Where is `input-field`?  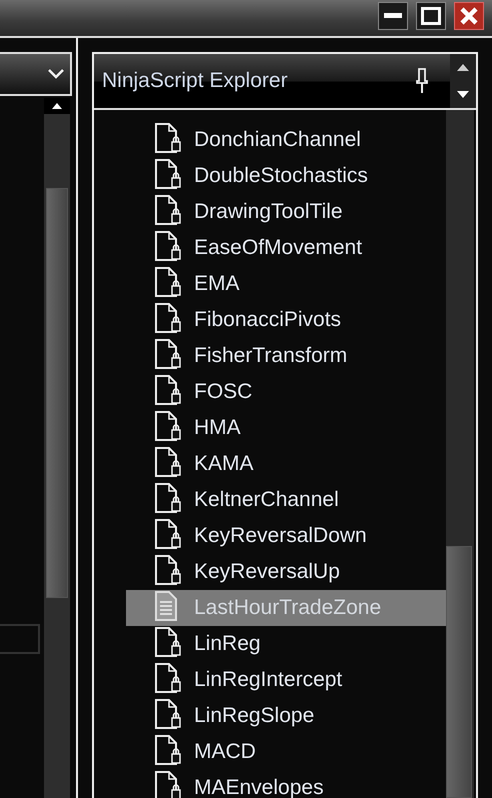
input-field is located at coordinates (20, 639).